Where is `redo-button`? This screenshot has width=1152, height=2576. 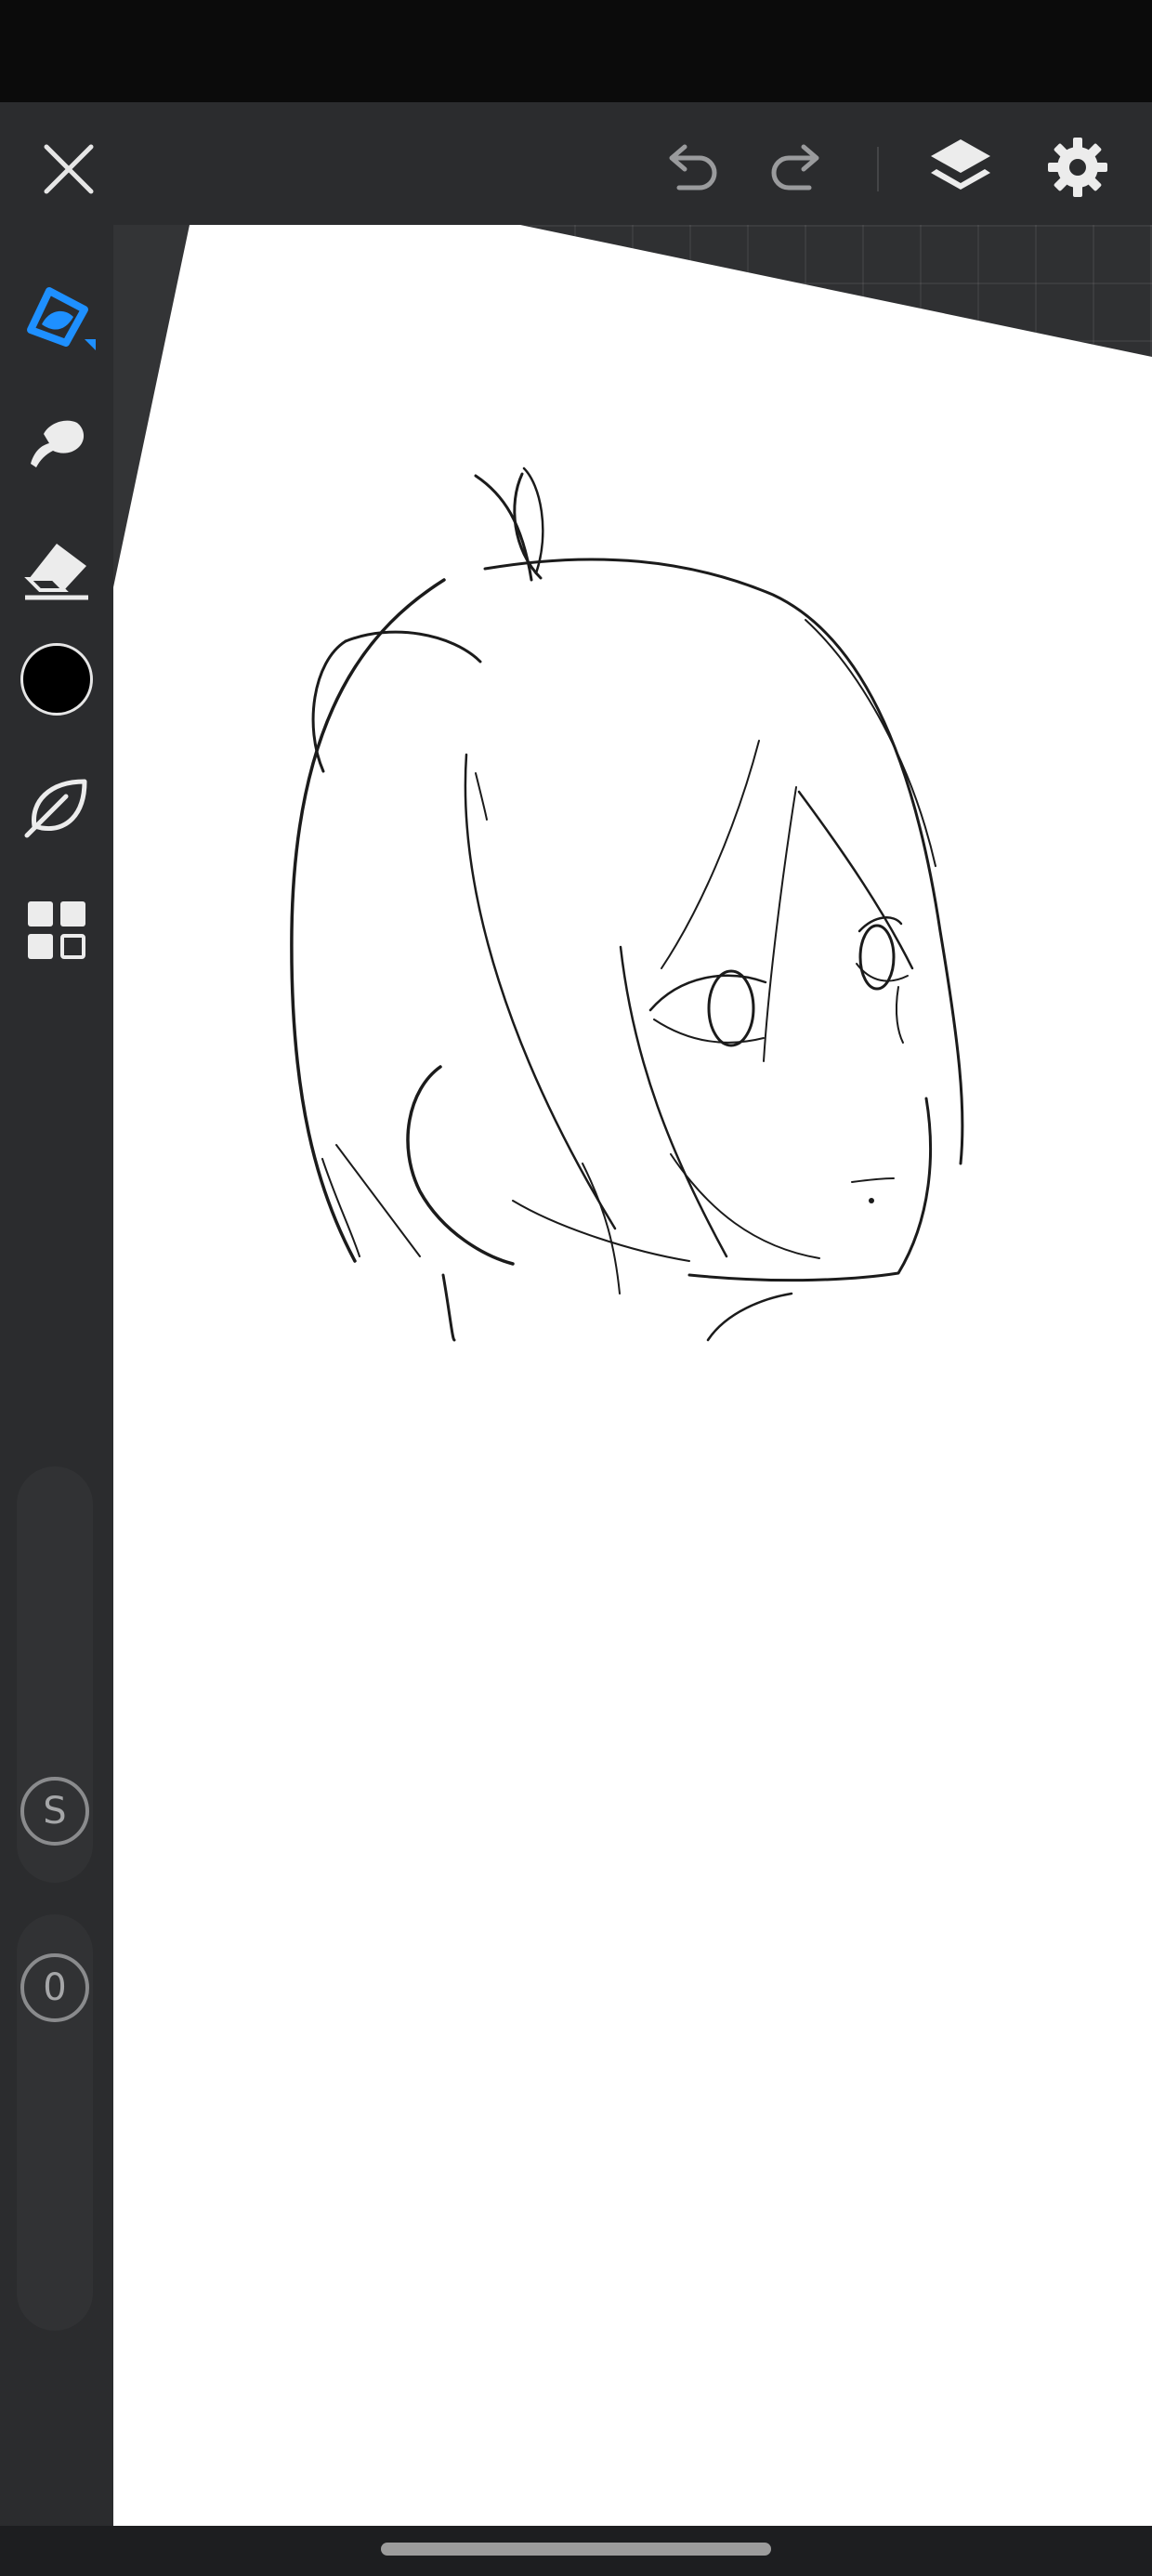
redo-button is located at coordinates (797, 169).